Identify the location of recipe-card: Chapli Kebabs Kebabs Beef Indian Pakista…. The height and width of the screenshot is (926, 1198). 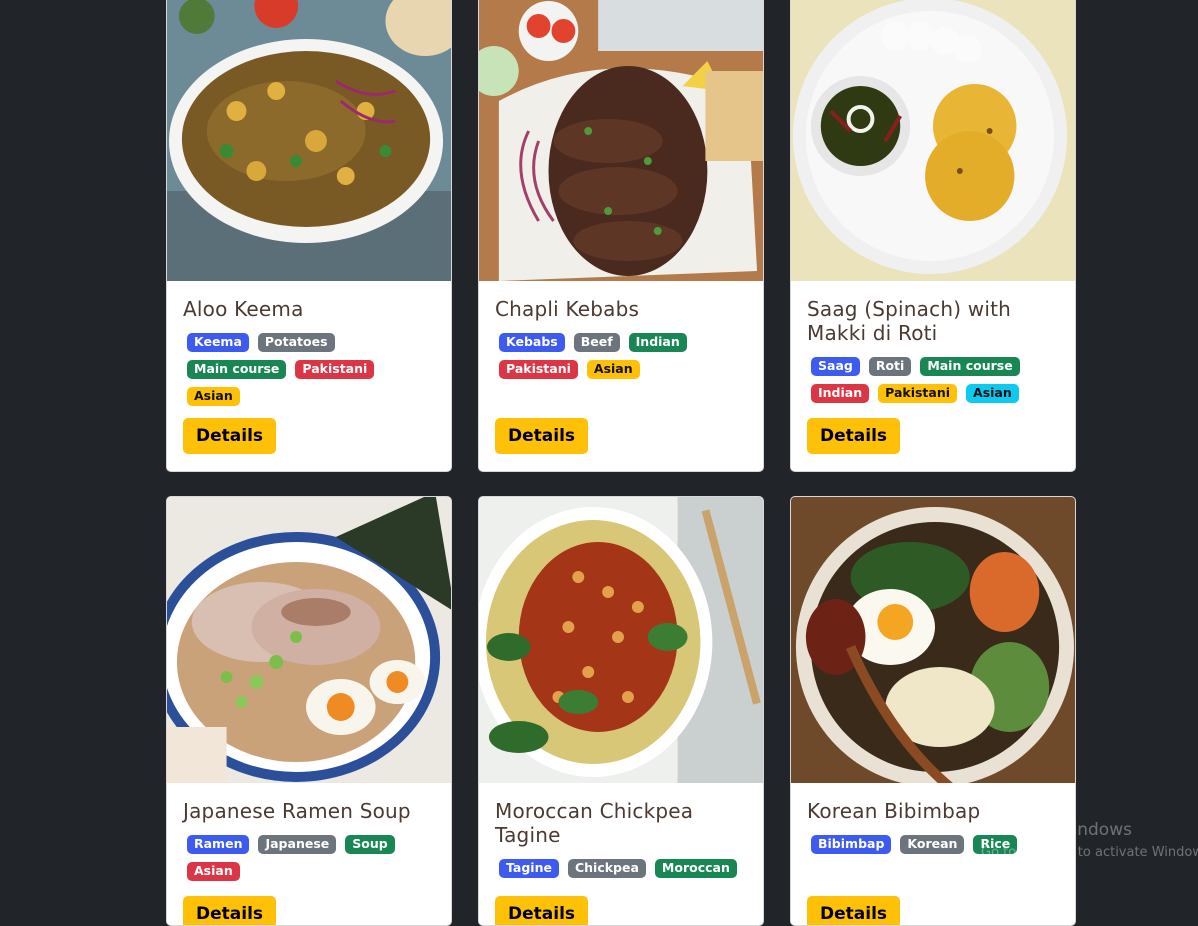
(621, 236).